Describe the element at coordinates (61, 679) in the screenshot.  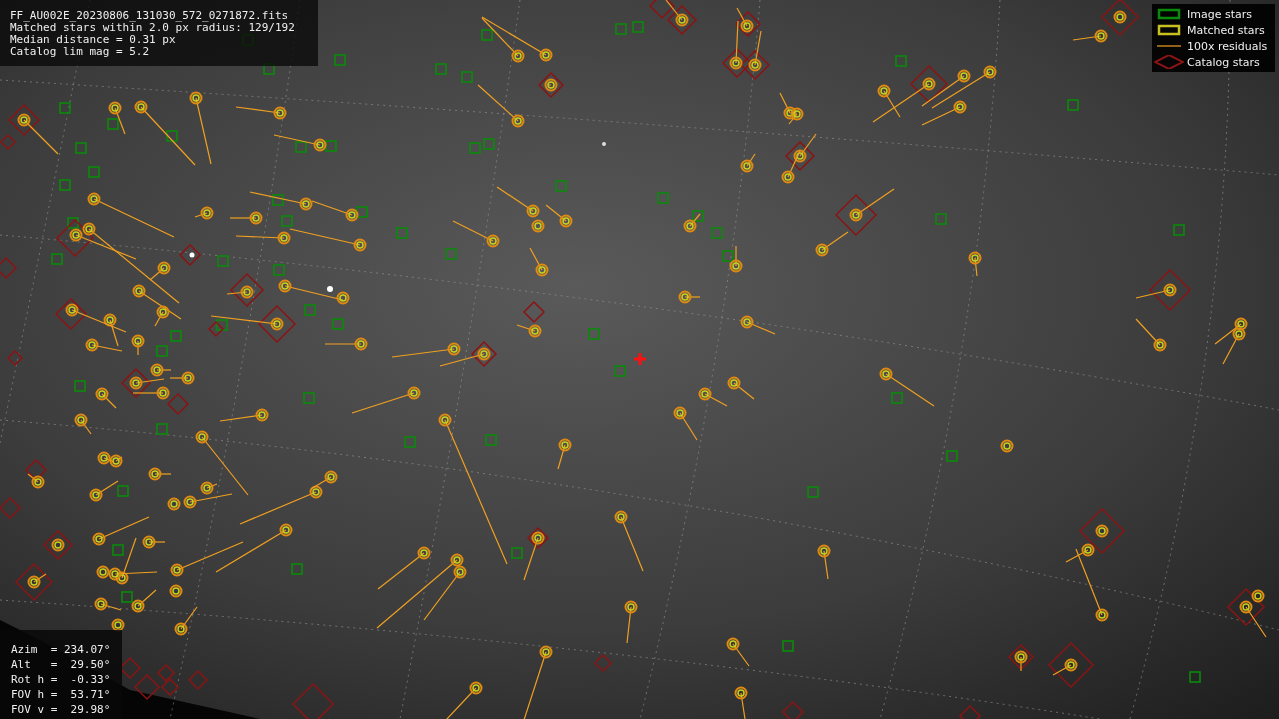
I see `pointing-text: Rot h = -0.33°` at that location.